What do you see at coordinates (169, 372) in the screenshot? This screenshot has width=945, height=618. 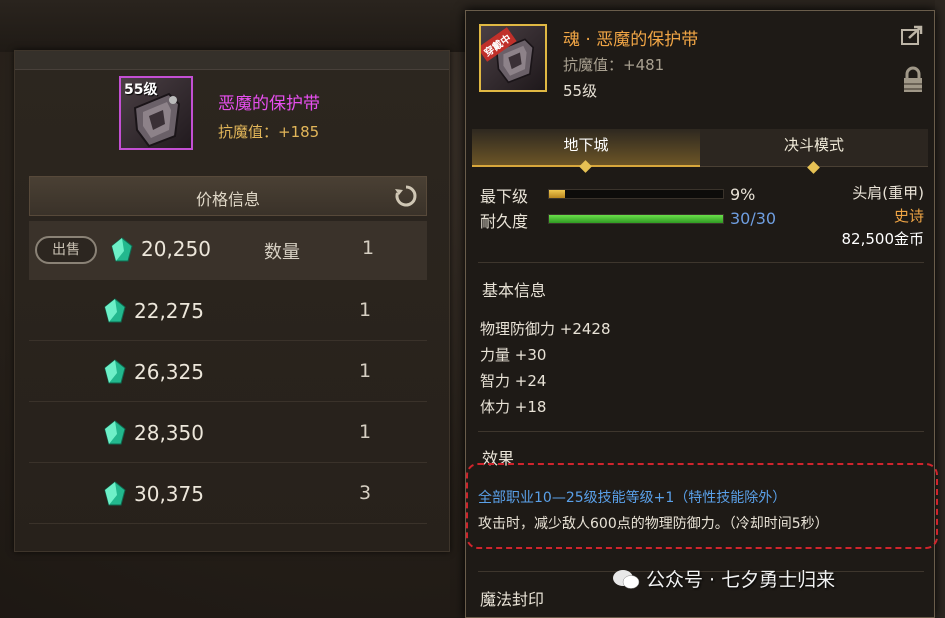 I see `price-value: 26,325` at bounding box center [169, 372].